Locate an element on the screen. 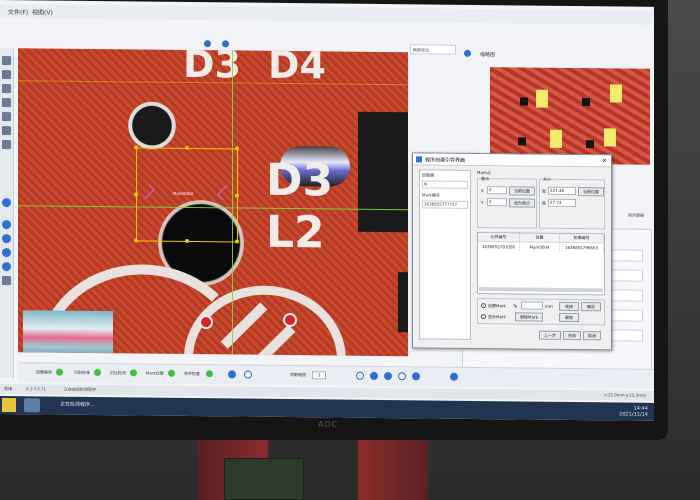 The height and width of the screenshot is (500, 700). left-tool-strip is located at coordinates (7, 213).